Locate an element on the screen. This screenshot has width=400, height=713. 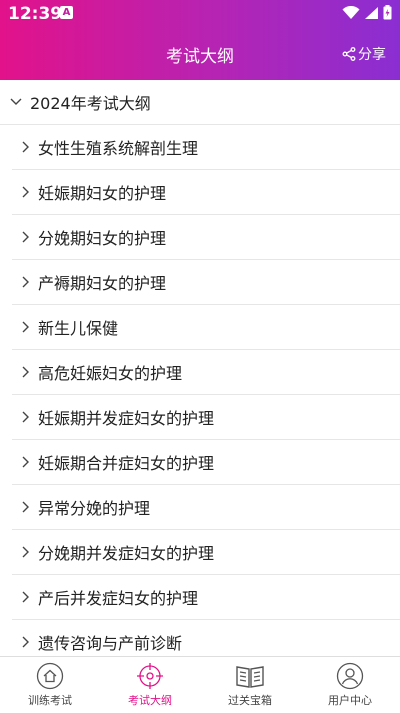
bottom-tab-bar: 训练考试 考试大纲 过关宝箱 用户中心 is located at coordinates (200, 684).